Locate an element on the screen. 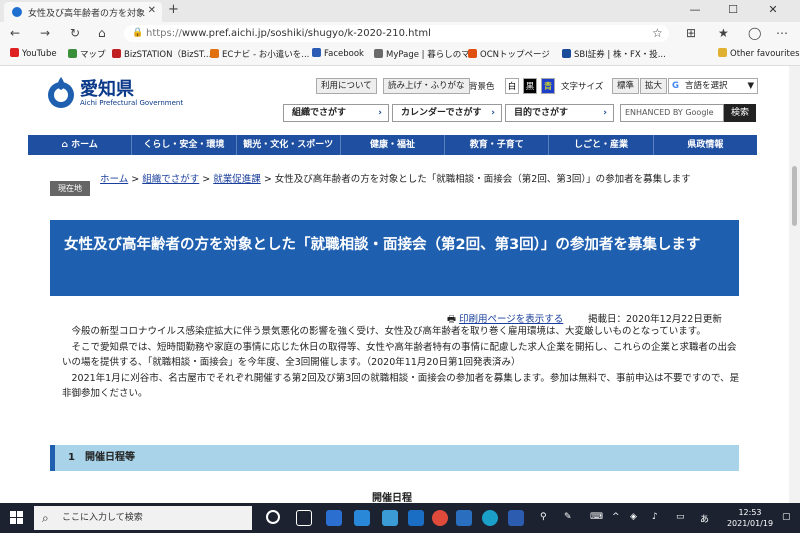  select-label: 目的でさがす is located at coordinates (541, 113).